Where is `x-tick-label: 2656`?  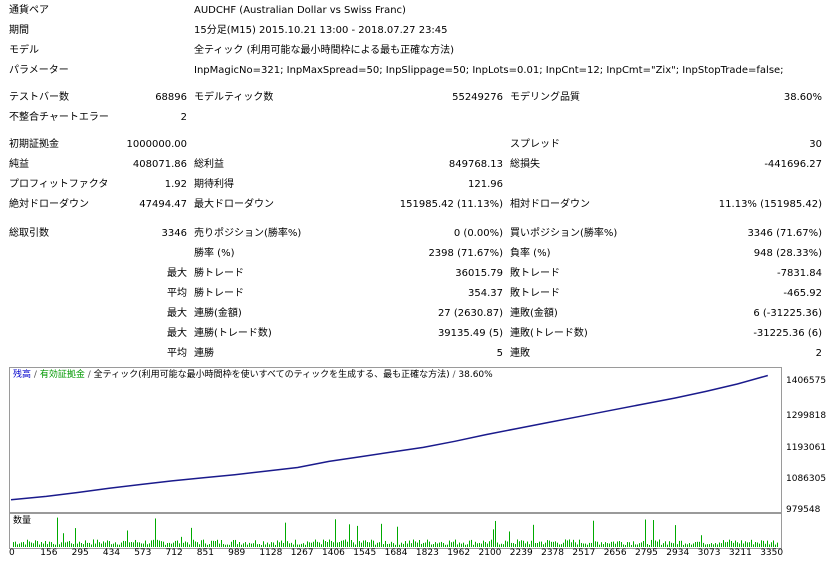 x-tick-label: 2656 is located at coordinates (615, 553).